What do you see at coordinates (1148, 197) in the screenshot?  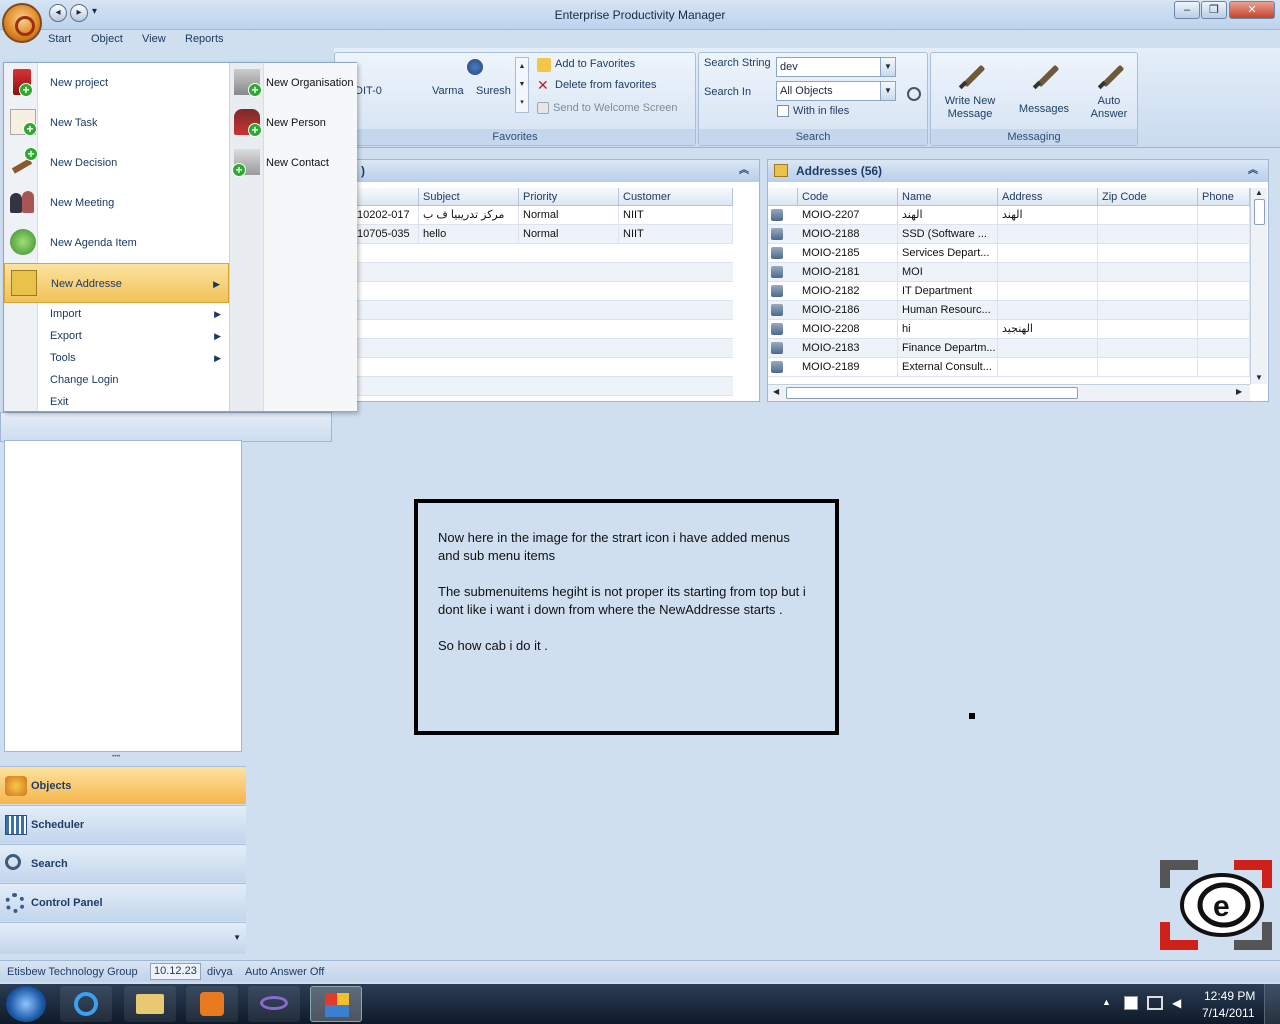 I see `column-header: Zip Code` at bounding box center [1148, 197].